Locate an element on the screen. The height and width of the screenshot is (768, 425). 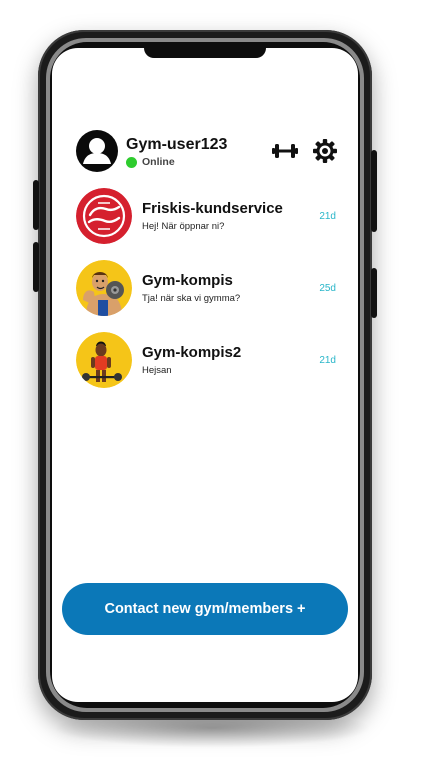
volume-down-button is located at coordinates (36, 267).